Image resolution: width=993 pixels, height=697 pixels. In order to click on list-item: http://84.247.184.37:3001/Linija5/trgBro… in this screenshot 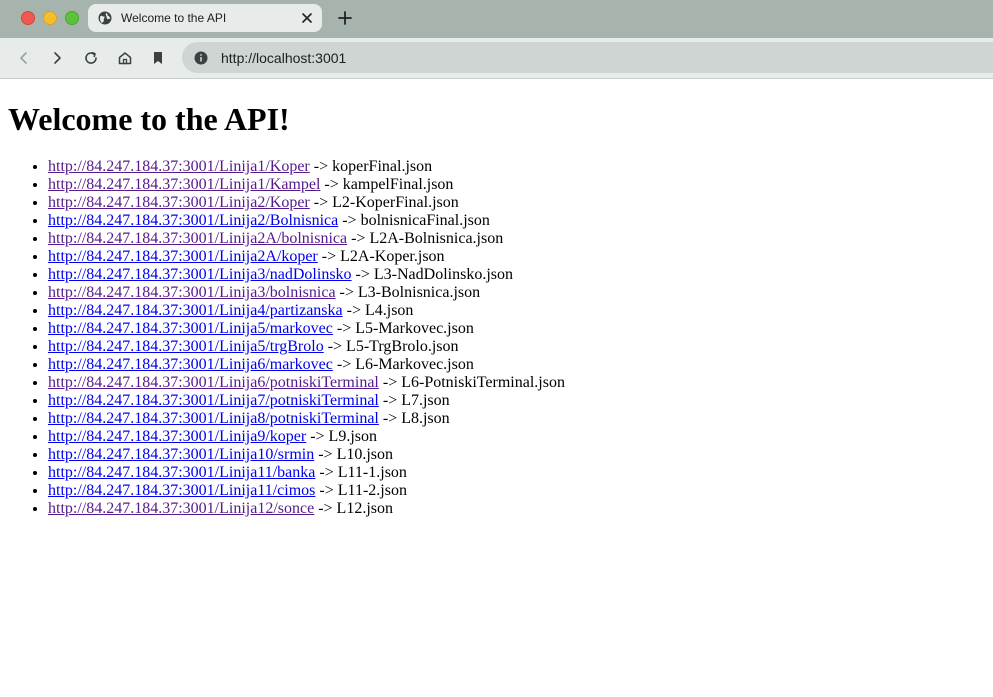, I will do `click(306, 347)`.